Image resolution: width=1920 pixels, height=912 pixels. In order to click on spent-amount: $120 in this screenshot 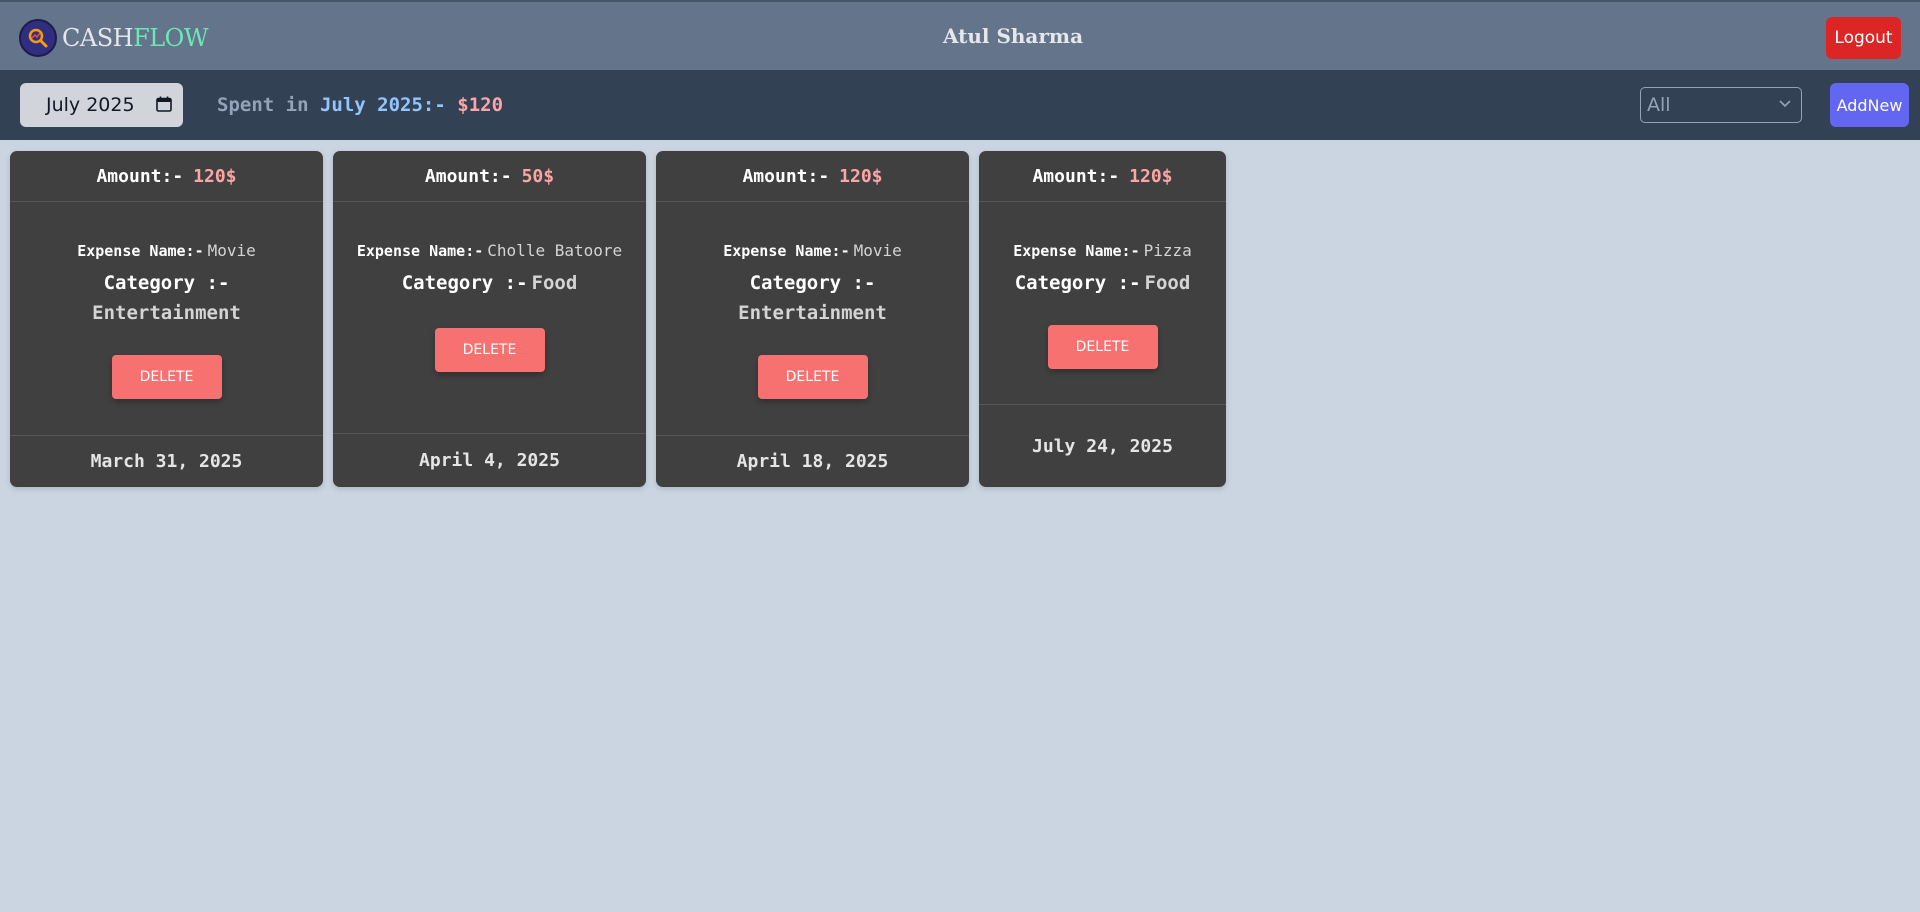, I will do `click(480, 105)`.